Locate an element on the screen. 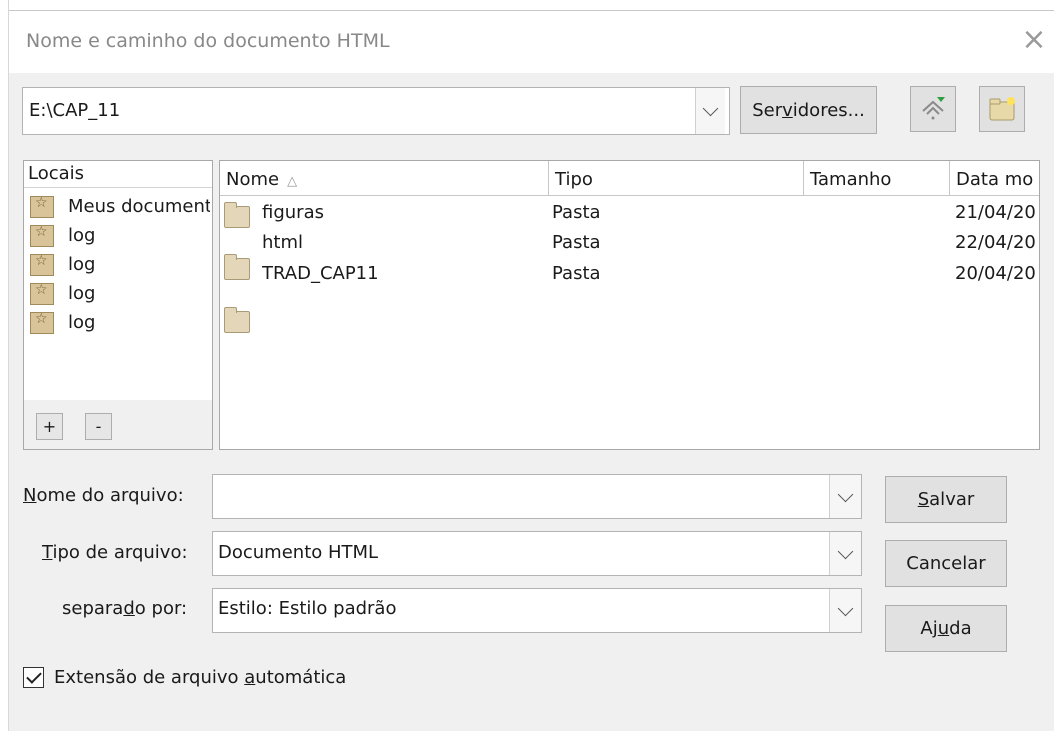 The height and width of the screenshot is (731, 1054). servers-label-part: Ser is located at coordinates (767, 110).